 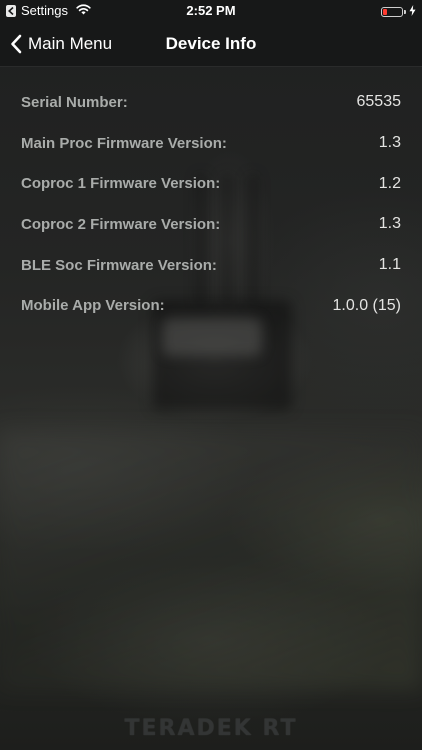 I want to click on info-label: Mobile App Version:, so click(x=93, y=306).